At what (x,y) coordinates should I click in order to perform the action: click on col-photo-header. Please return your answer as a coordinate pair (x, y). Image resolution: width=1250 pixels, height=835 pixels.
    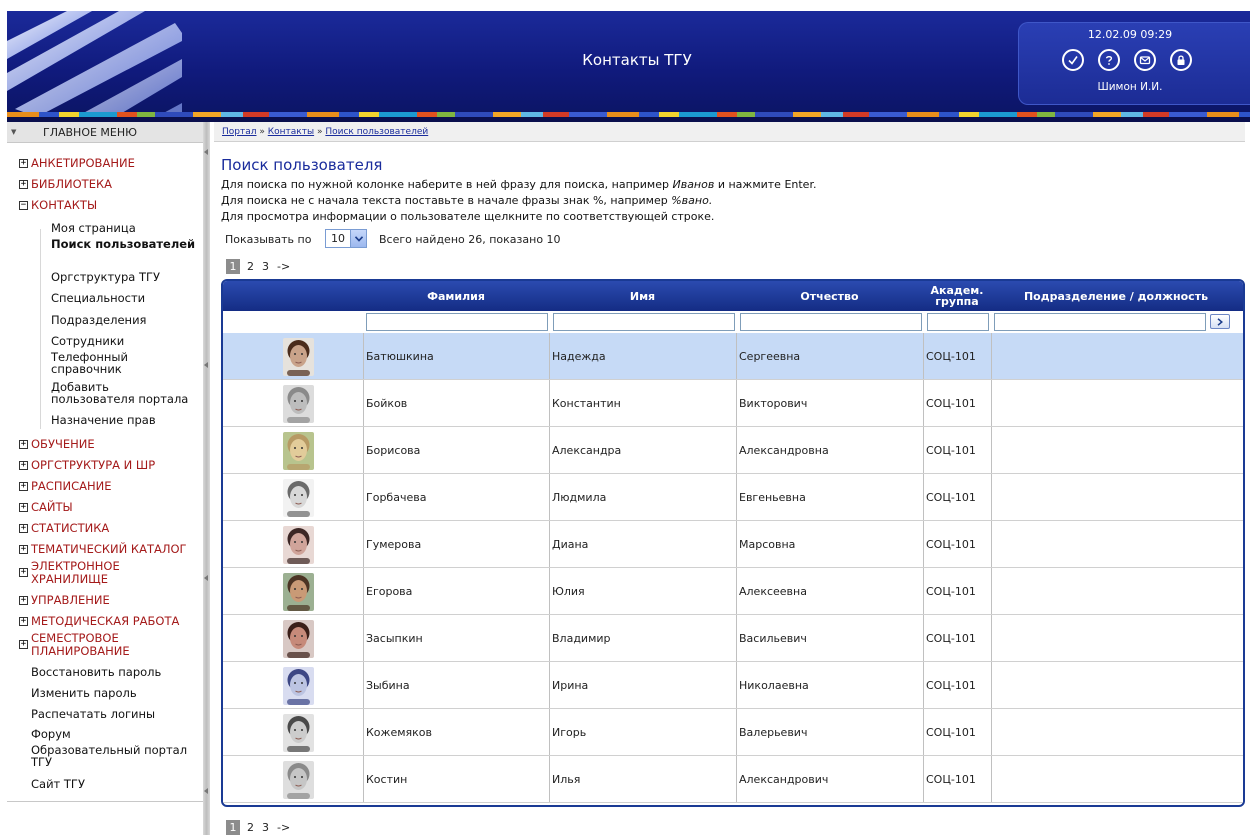
    Looking at the image, I should click on (293, 296).